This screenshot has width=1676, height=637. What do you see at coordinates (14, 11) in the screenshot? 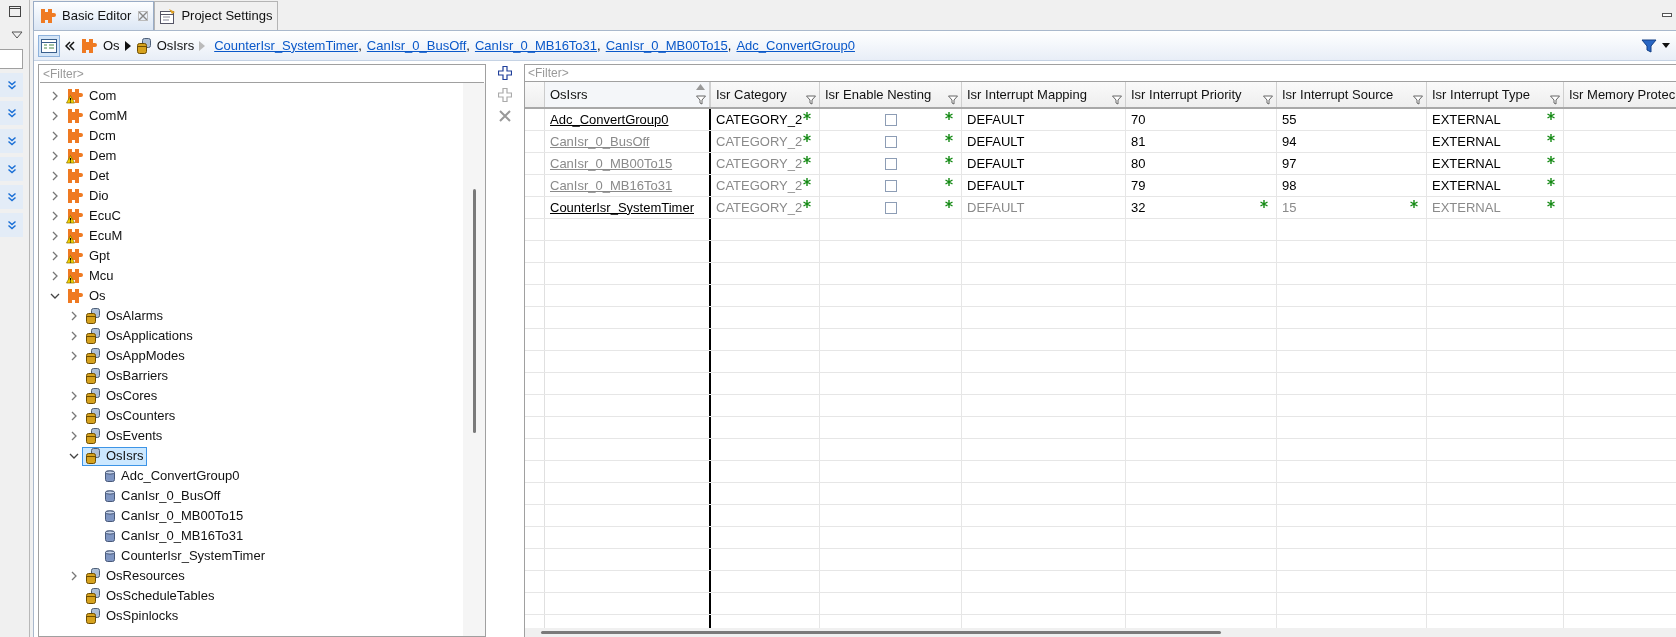
I see `maximize-icon` at bounding box center [14, 11].